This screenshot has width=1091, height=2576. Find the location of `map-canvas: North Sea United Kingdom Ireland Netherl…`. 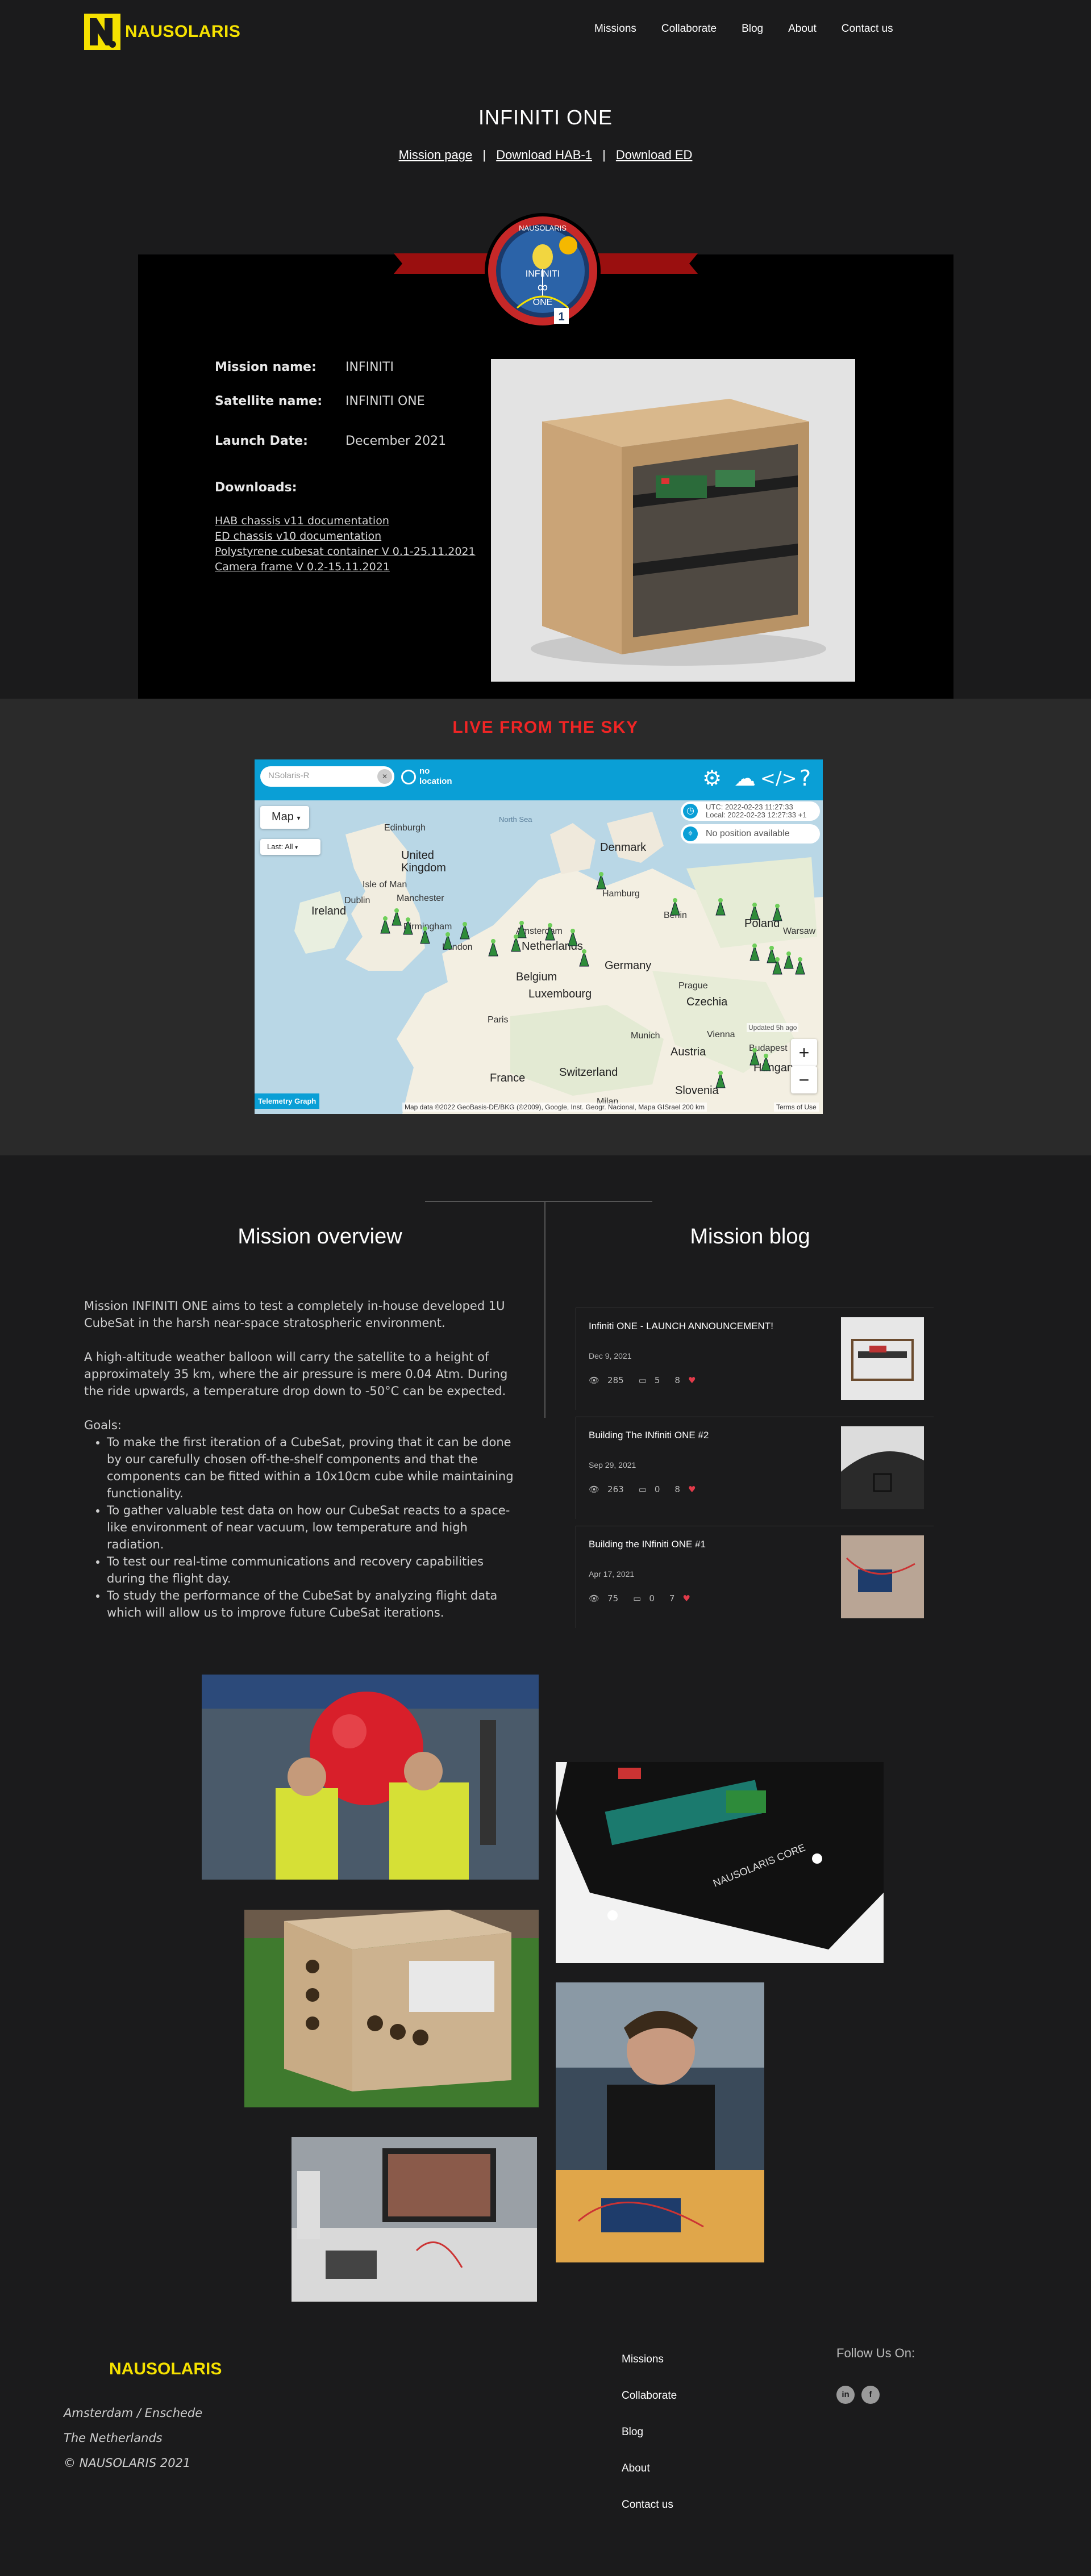

map-canvas: North Sea United Kingdom Ireland Netherl… is located at coordinates (539, 957).